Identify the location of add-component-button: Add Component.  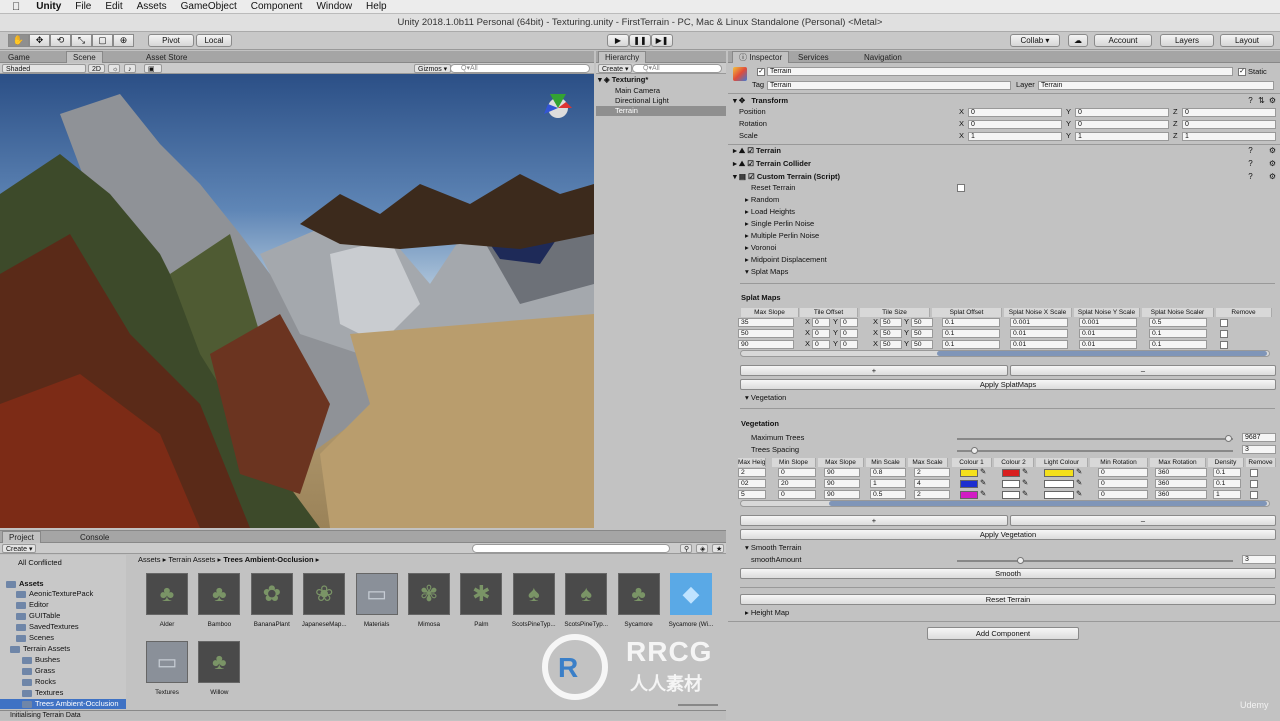
(1003, 633).